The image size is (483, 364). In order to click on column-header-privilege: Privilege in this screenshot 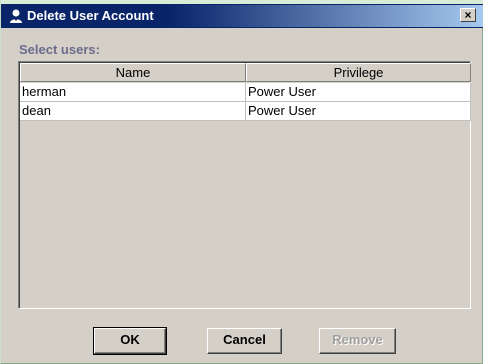, I will do `click(358, 72)`.